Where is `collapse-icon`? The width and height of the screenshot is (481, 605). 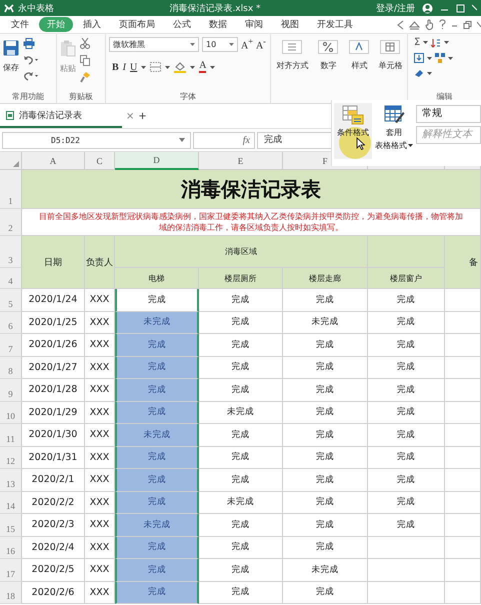 collapse-icon is located at coordinates (414, 25).